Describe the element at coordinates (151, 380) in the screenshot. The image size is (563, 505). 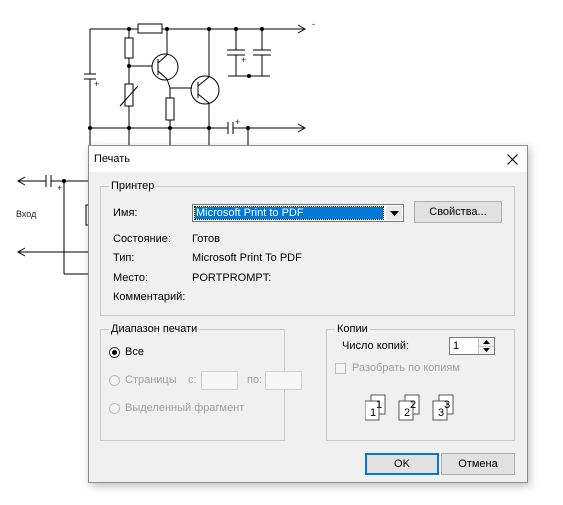
I see `radio-pages-label: Страницы` at that location.